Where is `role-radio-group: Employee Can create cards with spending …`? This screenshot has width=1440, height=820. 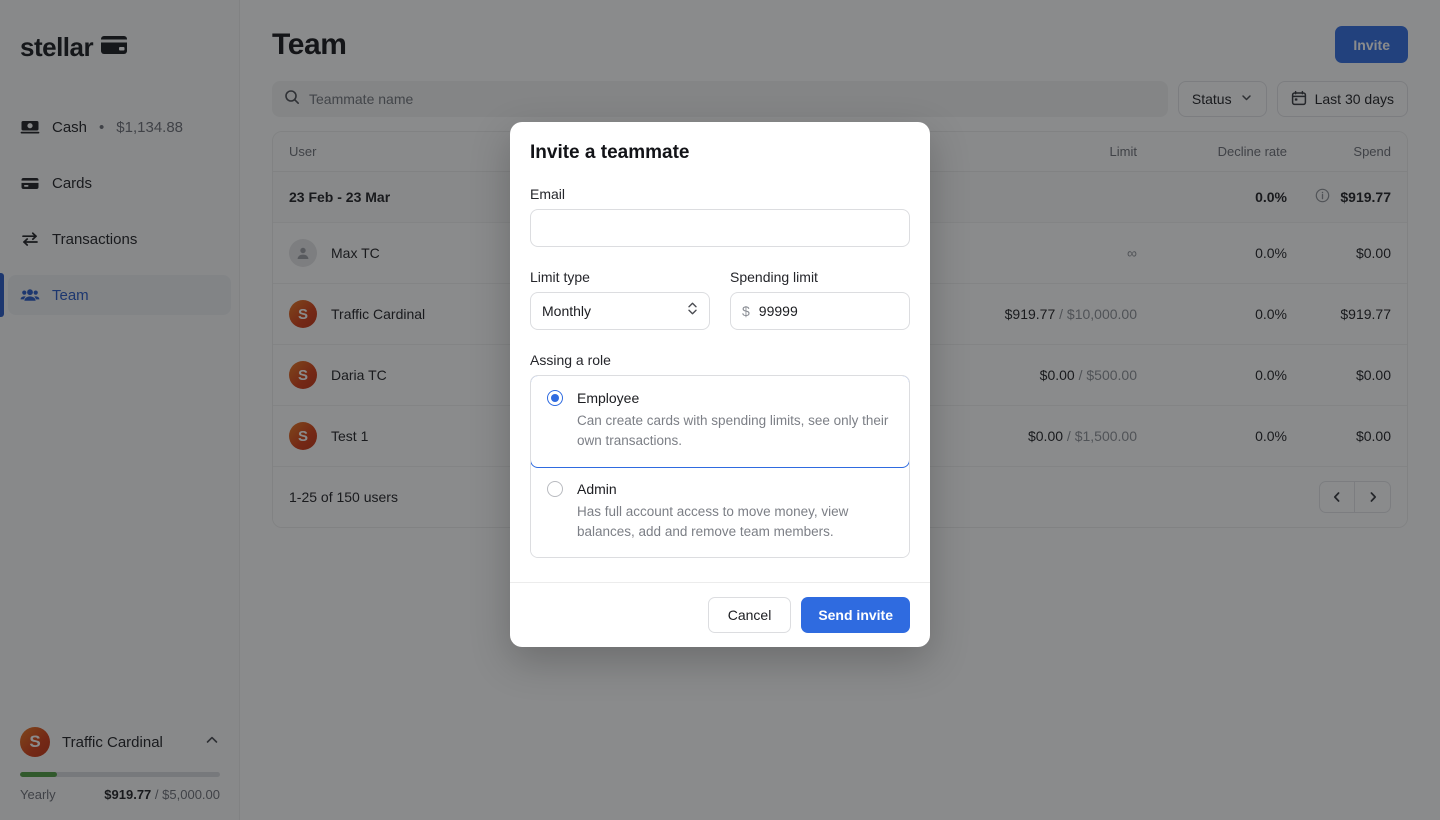 role-radio-group: Employee Can create cards with spending … is located at coordinates (720, 466).